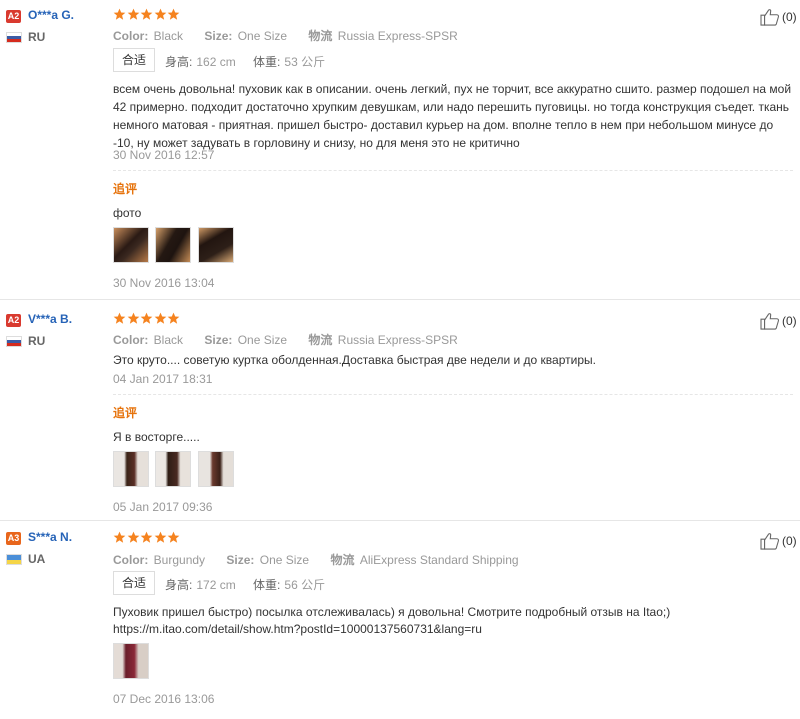 This screenshot has height=719, width=800. I want to click on review-date: 30 Nov 2016 12:57, so click(164, 155).